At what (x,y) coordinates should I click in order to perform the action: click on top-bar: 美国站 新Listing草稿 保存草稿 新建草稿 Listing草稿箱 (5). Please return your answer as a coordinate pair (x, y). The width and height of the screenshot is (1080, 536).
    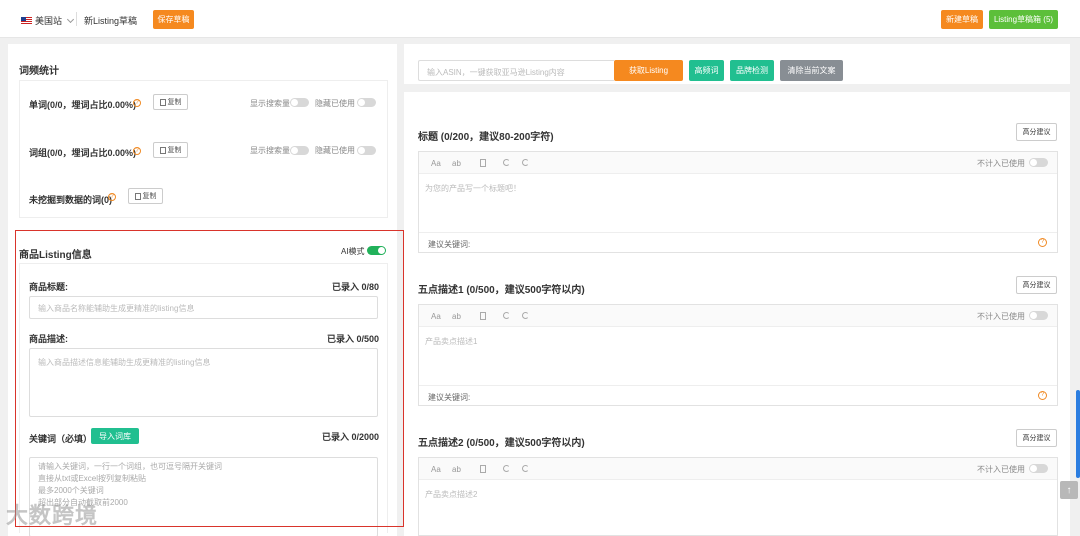
    Looking at the image, I should click on (540, 19).